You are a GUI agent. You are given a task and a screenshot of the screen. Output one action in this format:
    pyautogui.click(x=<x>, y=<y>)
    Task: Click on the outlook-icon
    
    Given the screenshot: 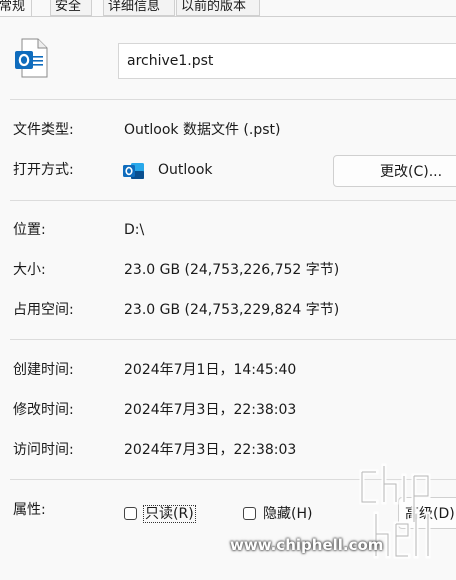 What is the action you would take?
    pyautogui.click(x=133, y=171)
    